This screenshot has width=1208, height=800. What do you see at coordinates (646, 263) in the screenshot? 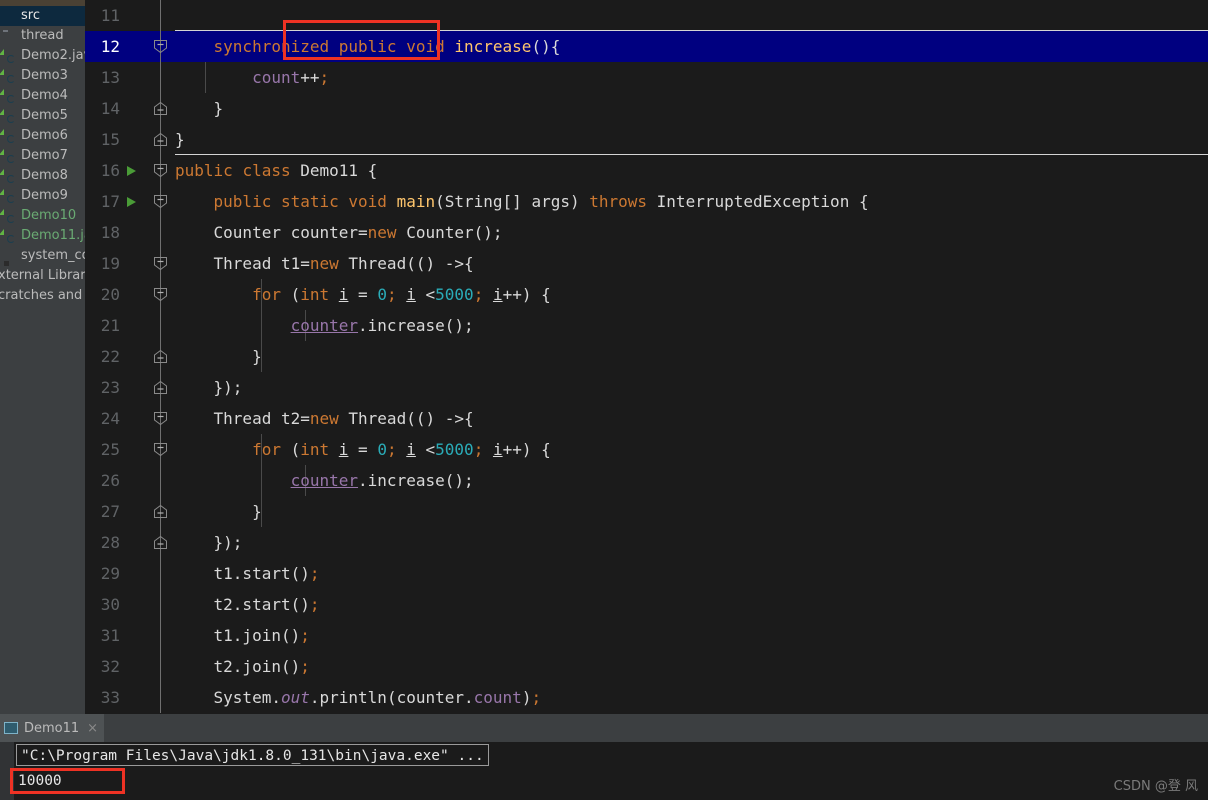
I see `code-line-19: 19 Thread t1=new Thread(() ->{` at bounding box center [646, 263].